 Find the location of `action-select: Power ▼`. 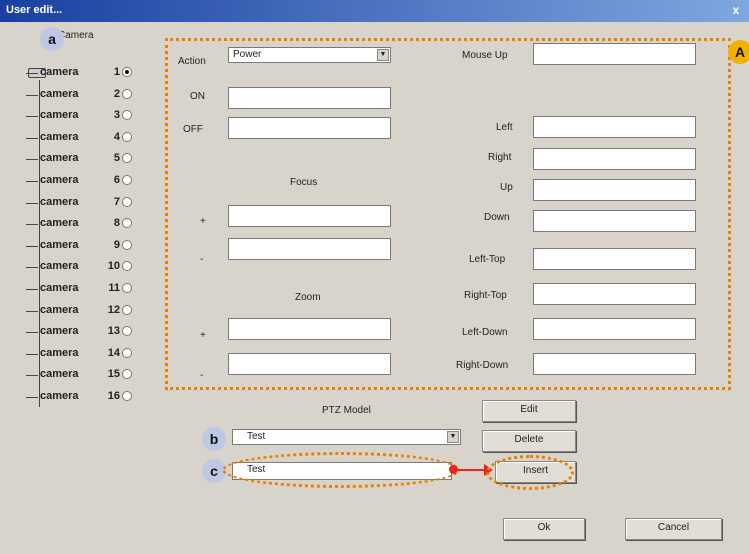

action-select: Power ▼ is located at coordinates (309, 55).